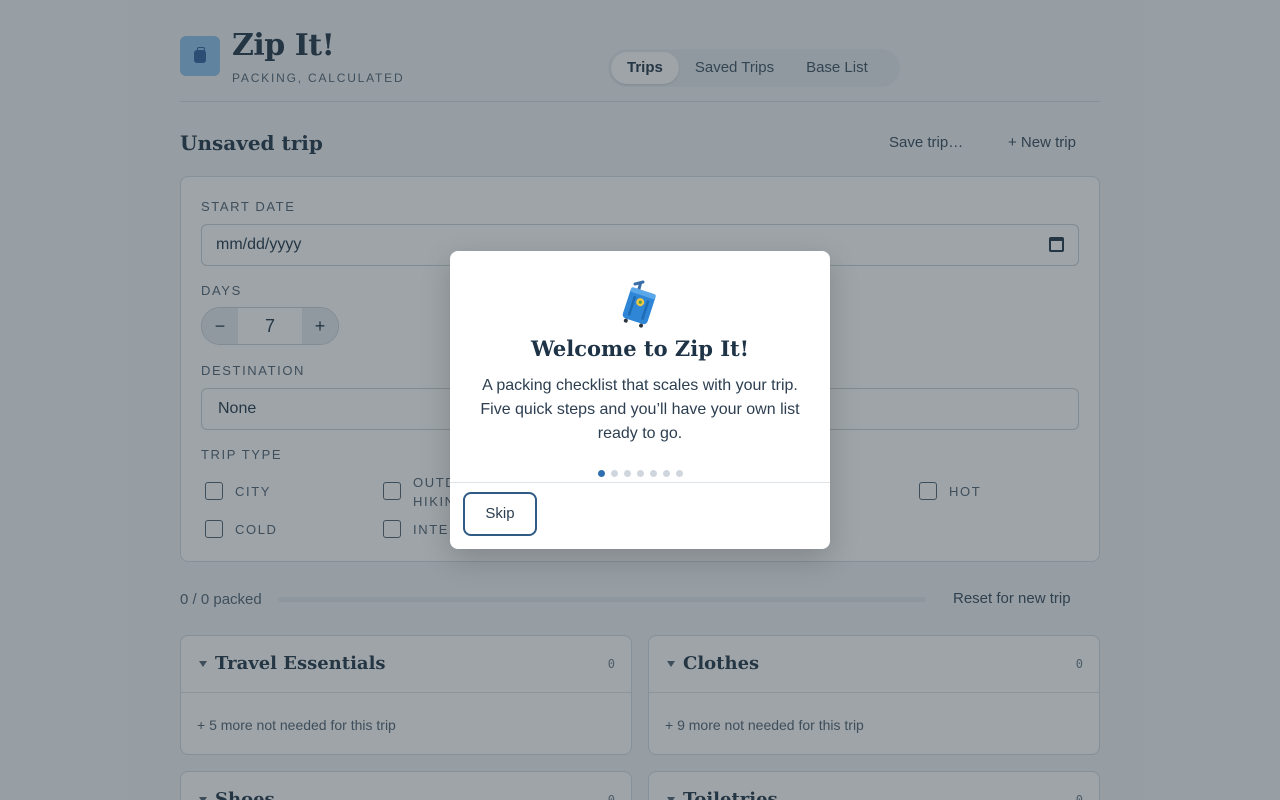 Image resolution: width=1280 pixels, height=800 pixels. Describe the element at coordinates (639, 304) in the screenshot. I see `luggage-icon` at that location.